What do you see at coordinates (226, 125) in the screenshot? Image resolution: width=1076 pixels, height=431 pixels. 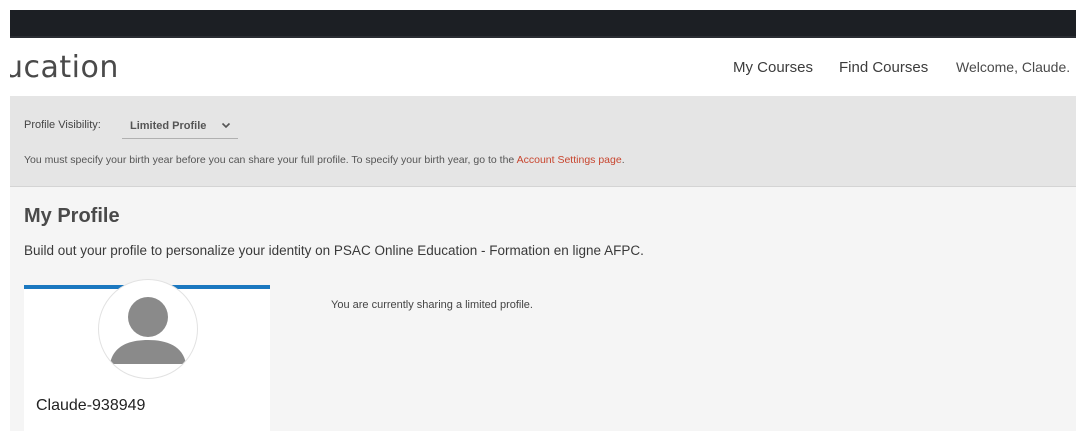 I see `chevron-down-icon` at bounding box center [226, 125].